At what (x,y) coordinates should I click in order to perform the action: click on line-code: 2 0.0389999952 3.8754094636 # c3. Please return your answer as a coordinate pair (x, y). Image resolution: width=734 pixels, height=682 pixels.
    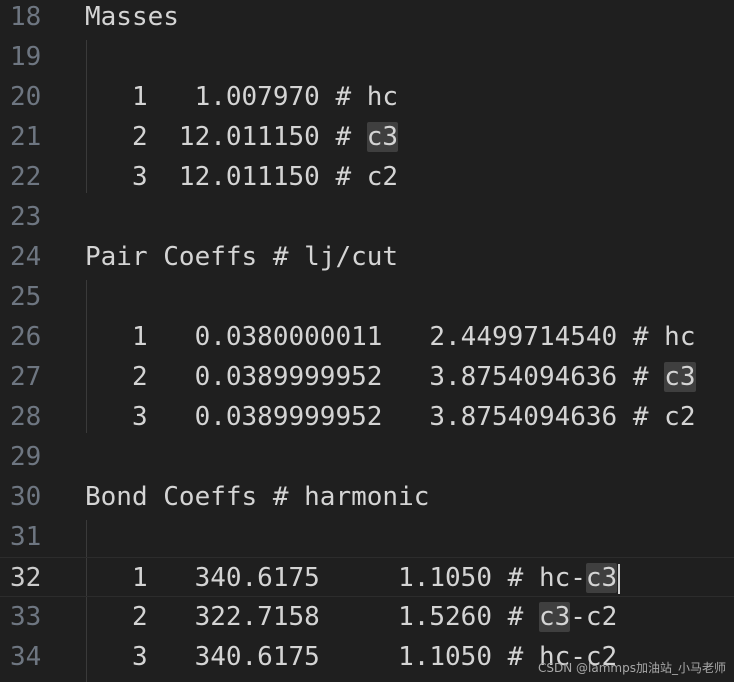
    Looking at the image, I should click on (390, 377).